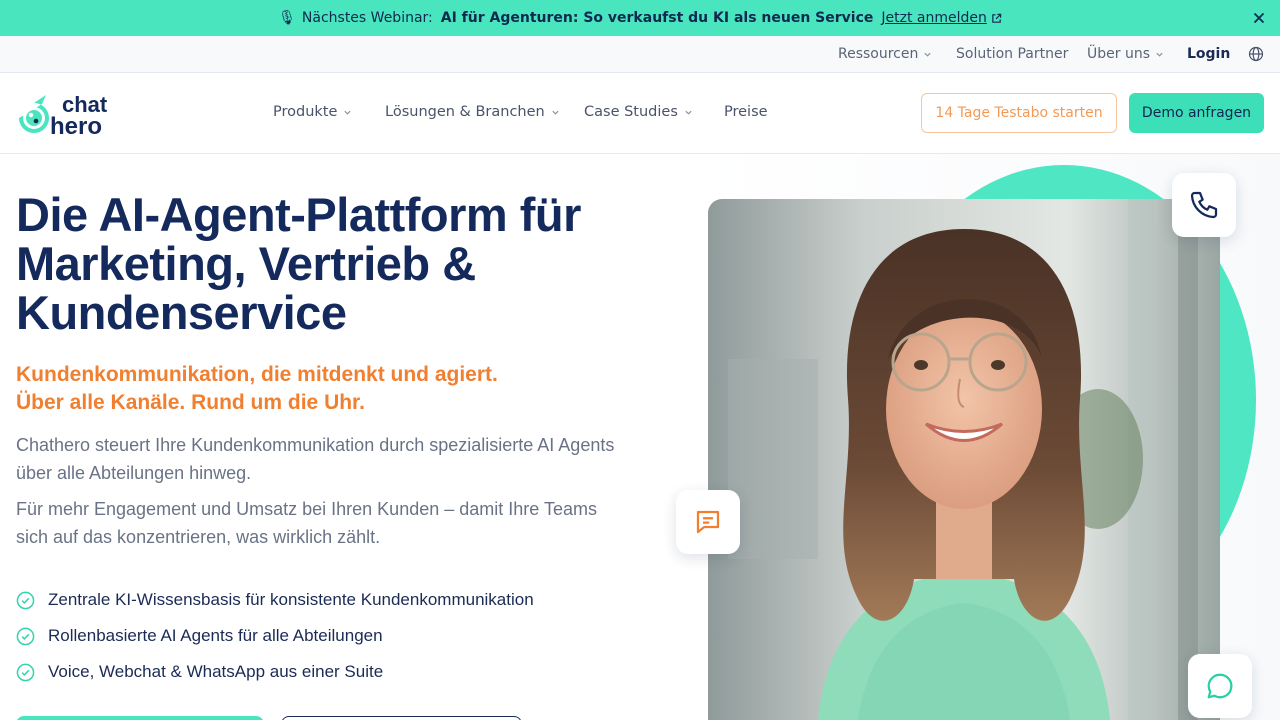 This screenshot has height=720, width=1280. I want to click on nav-produkte: Produkte, so click(312, 112).